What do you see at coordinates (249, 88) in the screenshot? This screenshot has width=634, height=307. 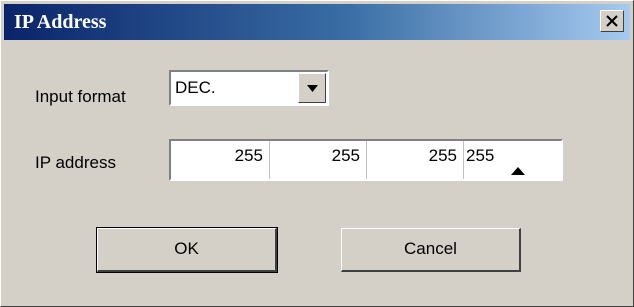 I see `input-format-select: DEC.` at bounding box center [249, 88].